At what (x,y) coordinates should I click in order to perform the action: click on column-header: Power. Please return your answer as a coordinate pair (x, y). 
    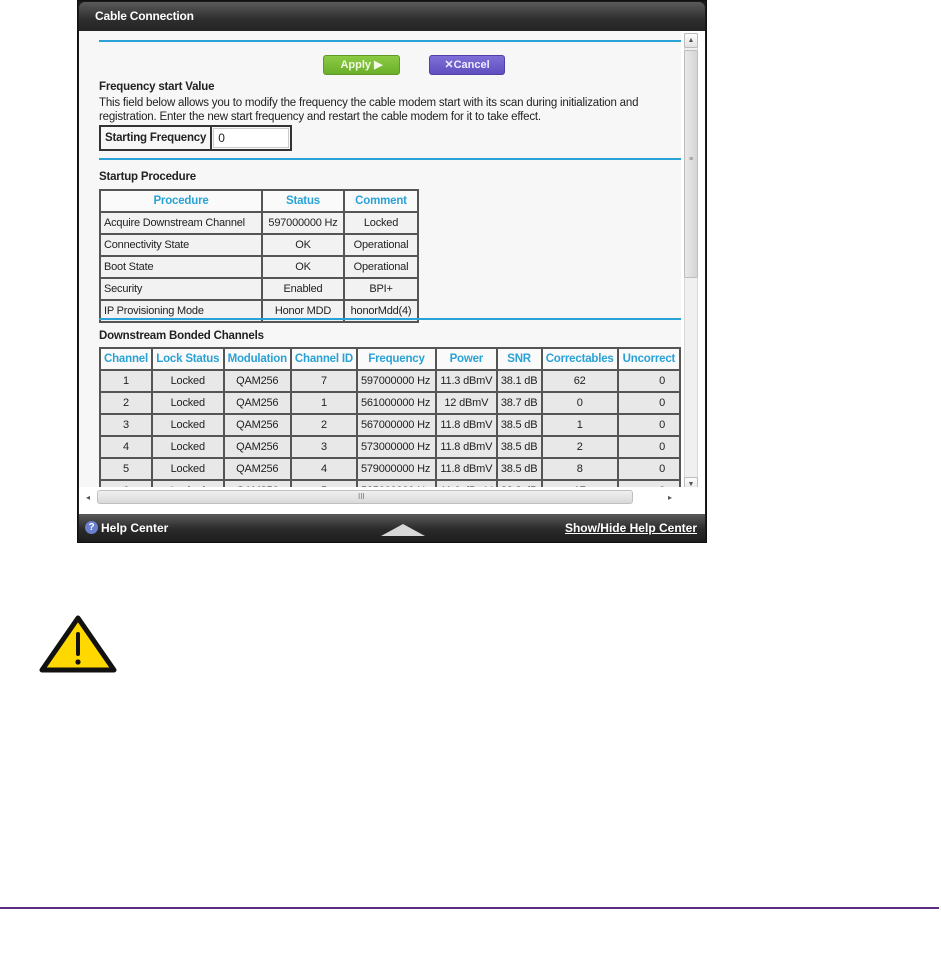
    Looking at the image, I should click on (466, 359).